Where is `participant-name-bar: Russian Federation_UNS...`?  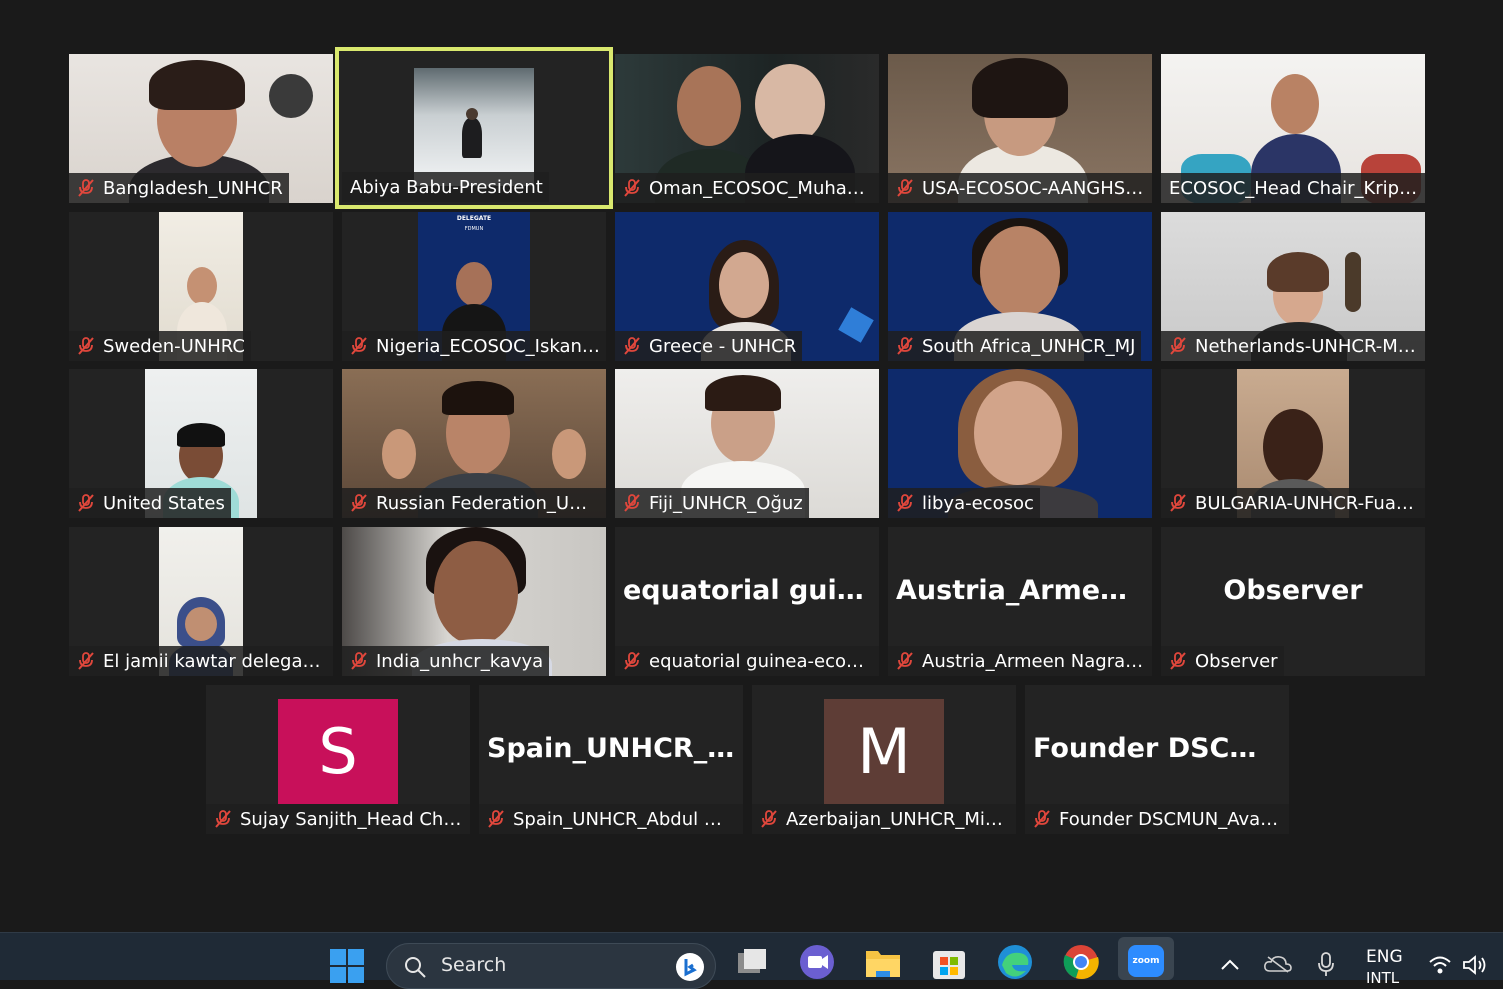 participant-name-bar: Russian Federation_UNS... is located at coordinates (474, 503).